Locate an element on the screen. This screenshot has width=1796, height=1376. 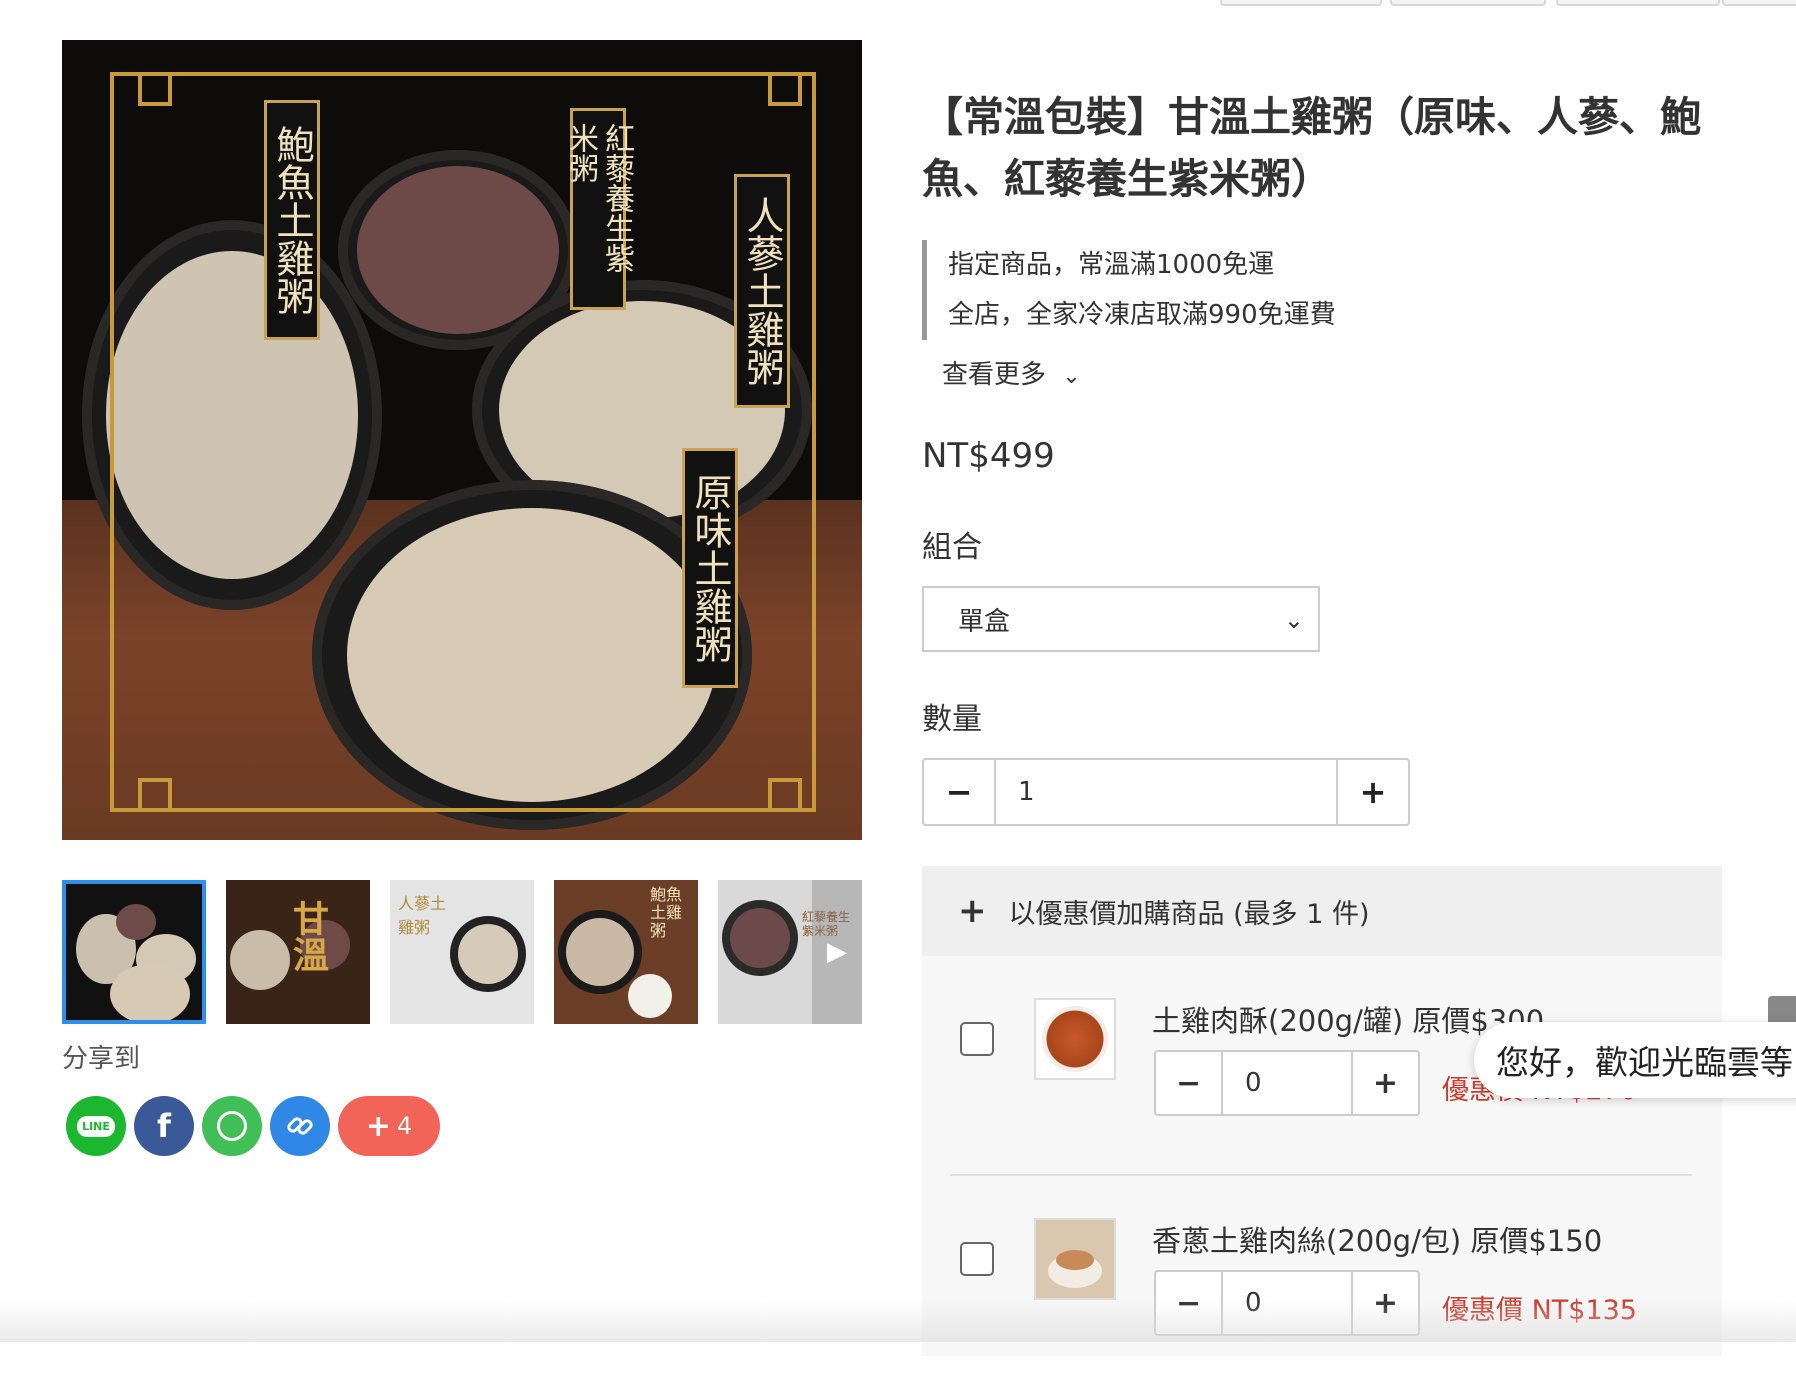
label-original: 原味土雞粥 is located at coordinates (710, 568).